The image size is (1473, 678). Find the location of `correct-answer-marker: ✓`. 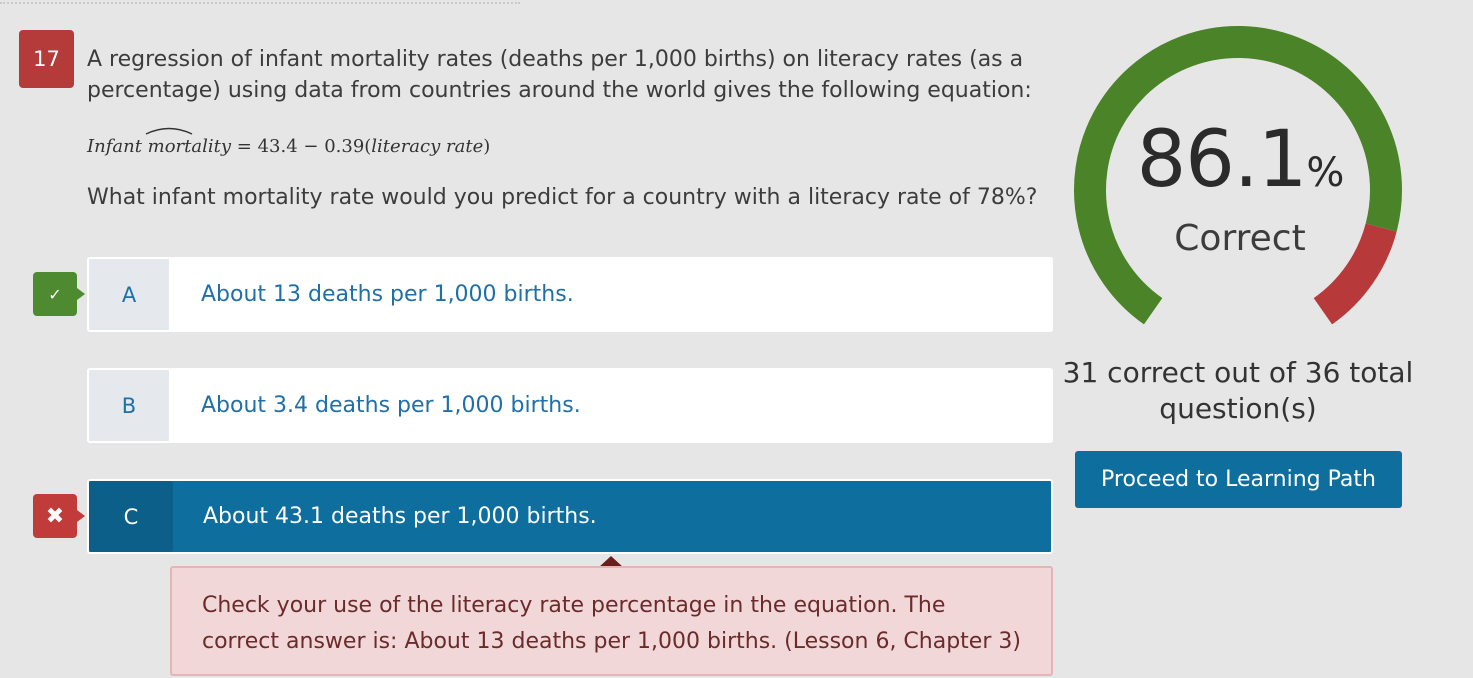

correct-answer-marker: ✓ is located at coordinates (59, 294).